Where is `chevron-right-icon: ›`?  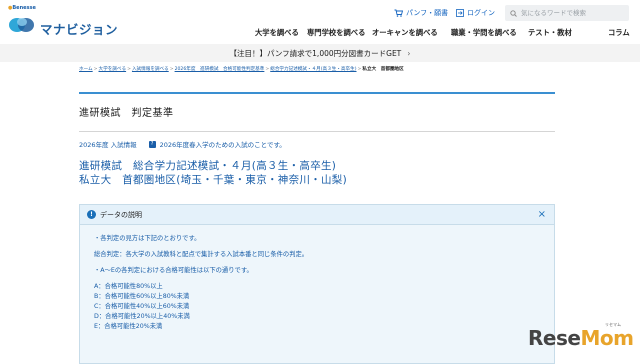 chevron-right-icon: › is located at coordinates (409, 53).